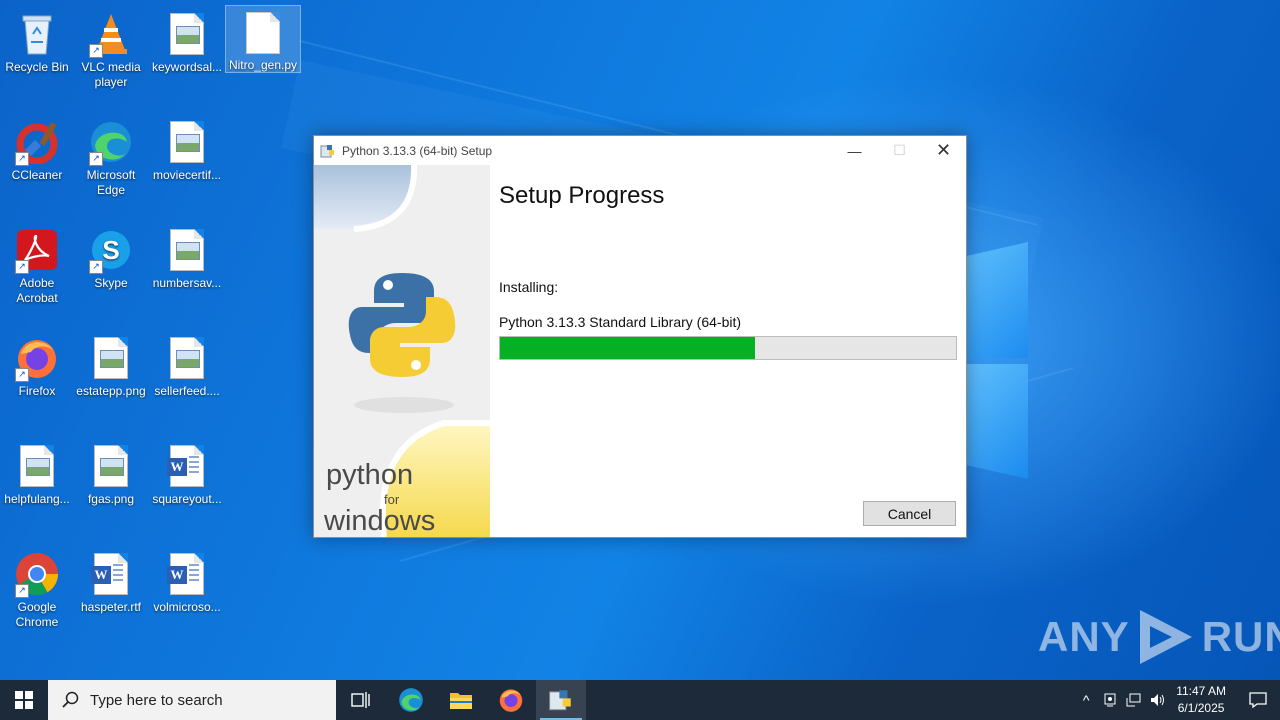 The image size is (1280, 720). Describe the element at coordinates (111, 283) in the screenshot. I see `icon-label: Skype` at that location.